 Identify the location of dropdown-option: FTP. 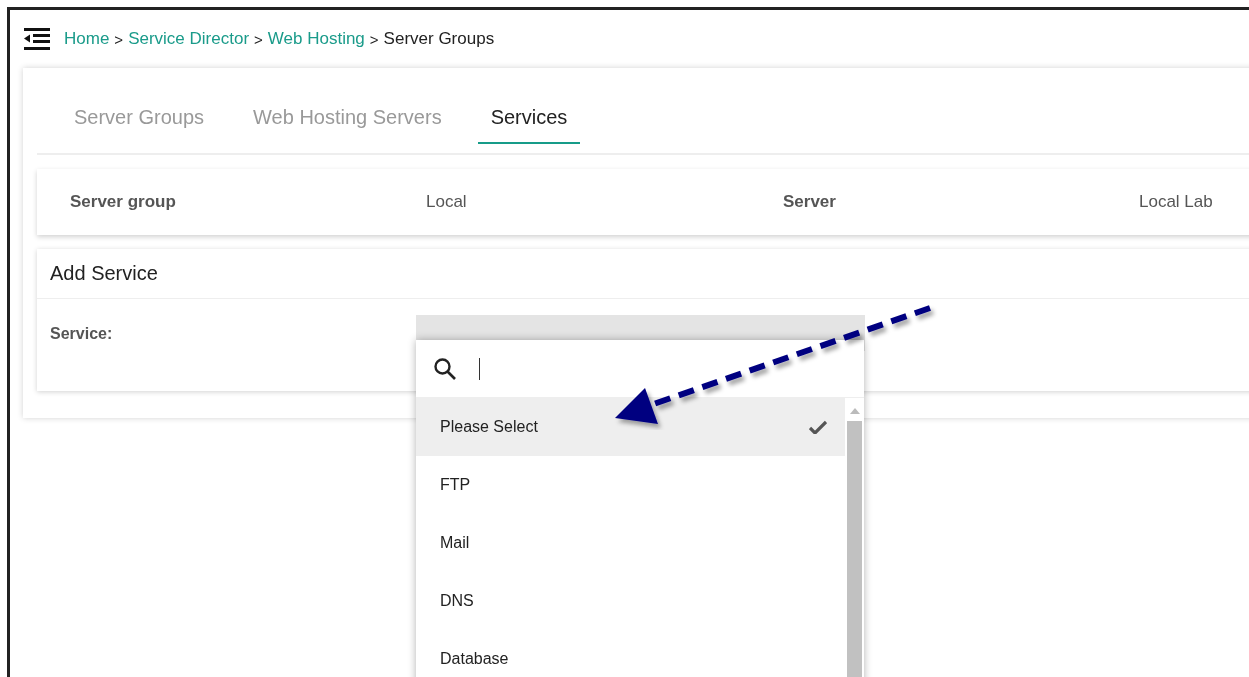
(630, 485).